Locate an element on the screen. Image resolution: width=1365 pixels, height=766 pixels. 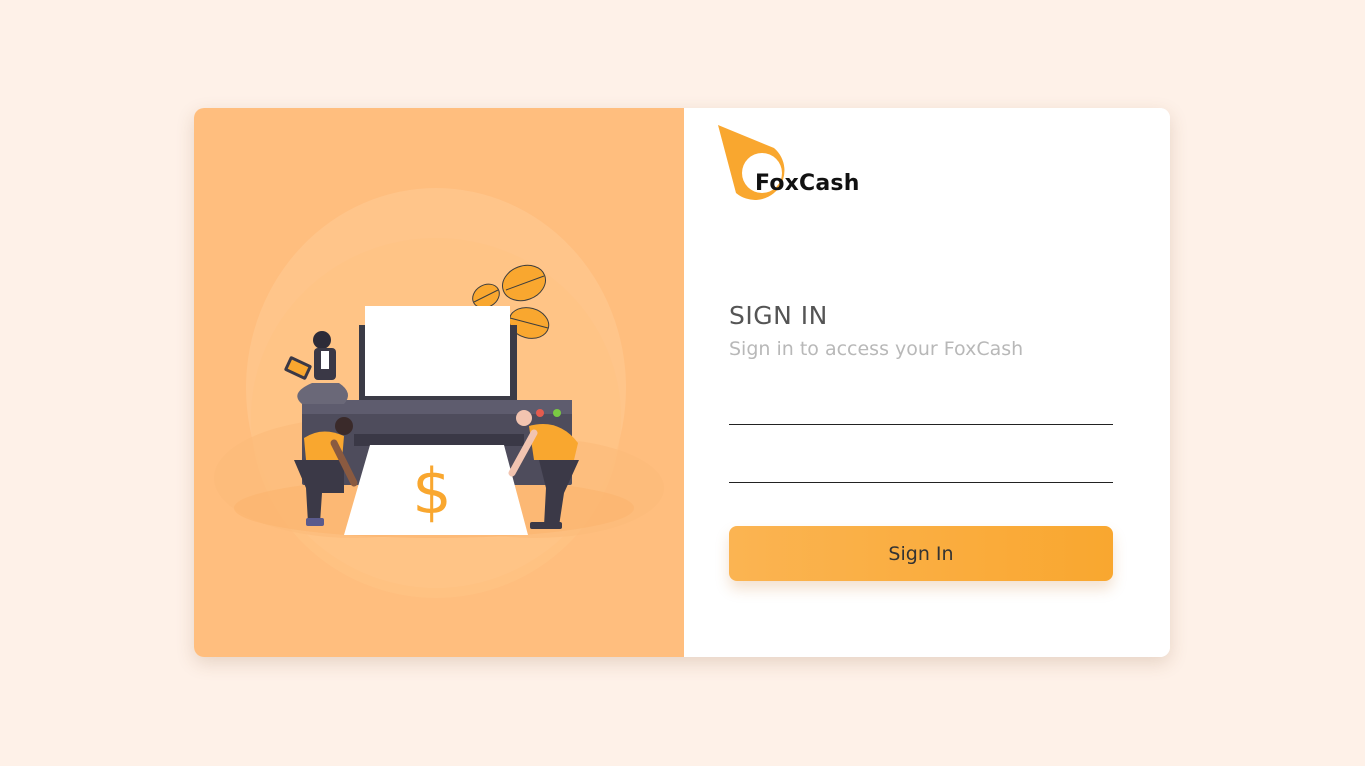
page-title: SIGN IN is located at coordinates (778, 315).